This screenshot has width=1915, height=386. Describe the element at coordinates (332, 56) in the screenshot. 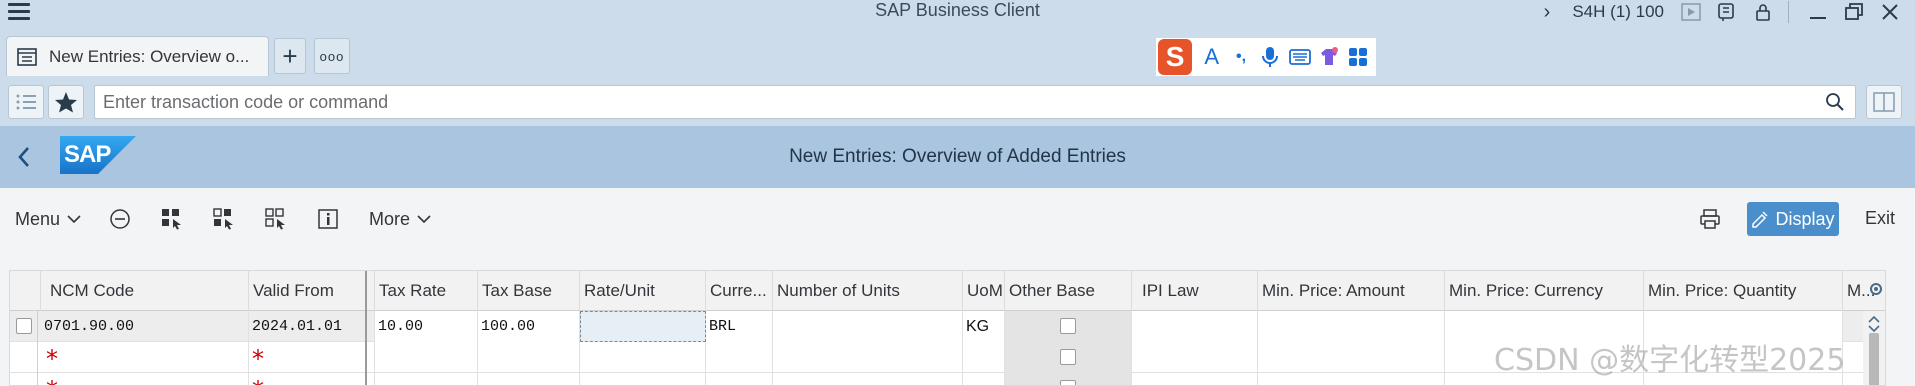

I see `more-tabs-button: ooo` at that location.